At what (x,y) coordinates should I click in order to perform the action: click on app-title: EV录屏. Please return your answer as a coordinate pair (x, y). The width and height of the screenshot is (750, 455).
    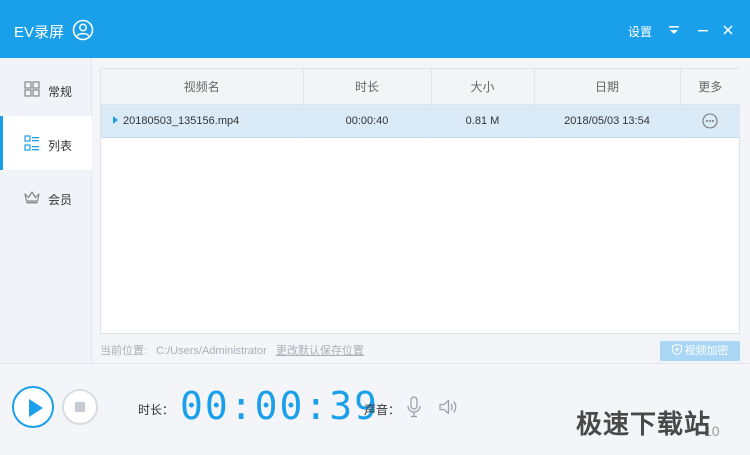
    Looking at the image, I should click on (39, 32).